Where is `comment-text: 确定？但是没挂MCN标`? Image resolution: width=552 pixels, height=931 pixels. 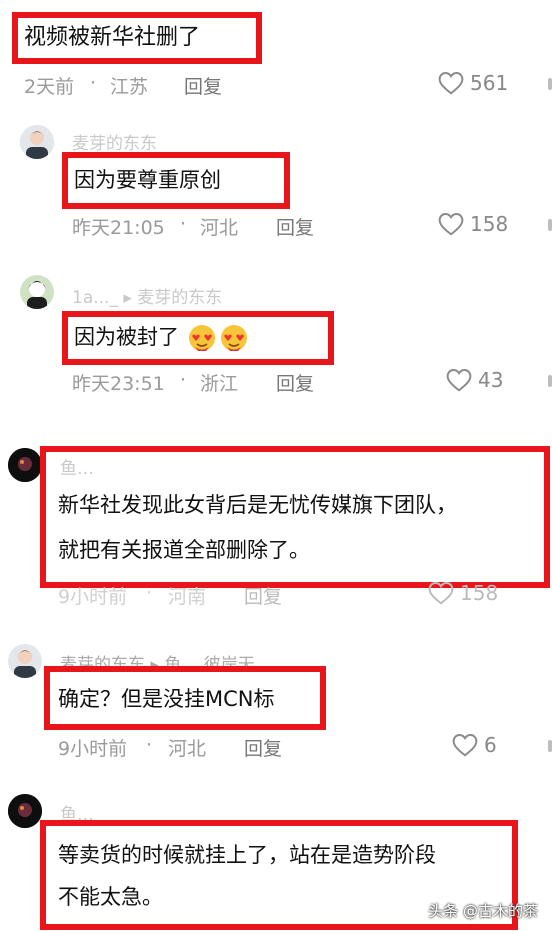
comment-text: 确定？但是没挂MCN标 is located at coordinates (166, 699).